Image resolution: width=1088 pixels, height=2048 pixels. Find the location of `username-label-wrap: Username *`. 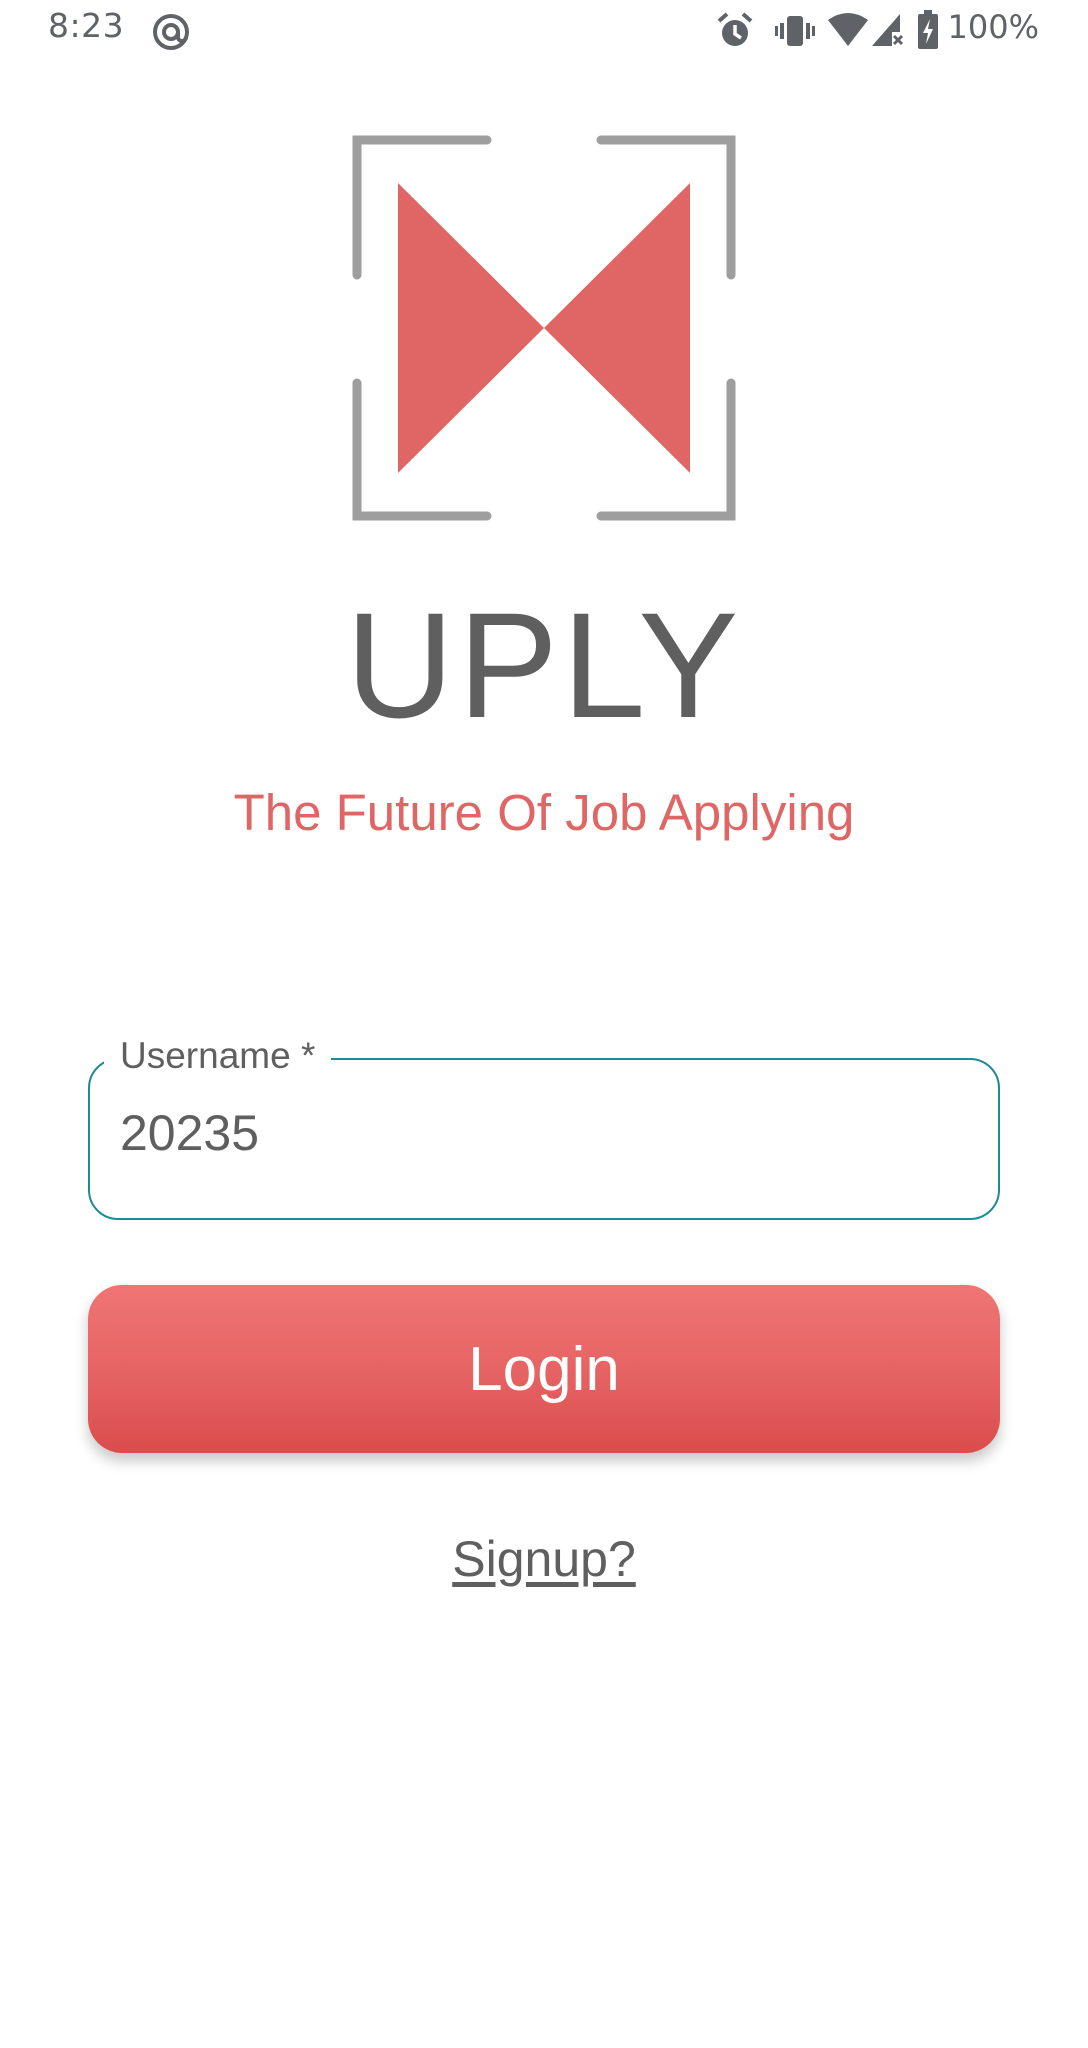

username-label-wrap: Username * is located at coordinates (218, 1056).